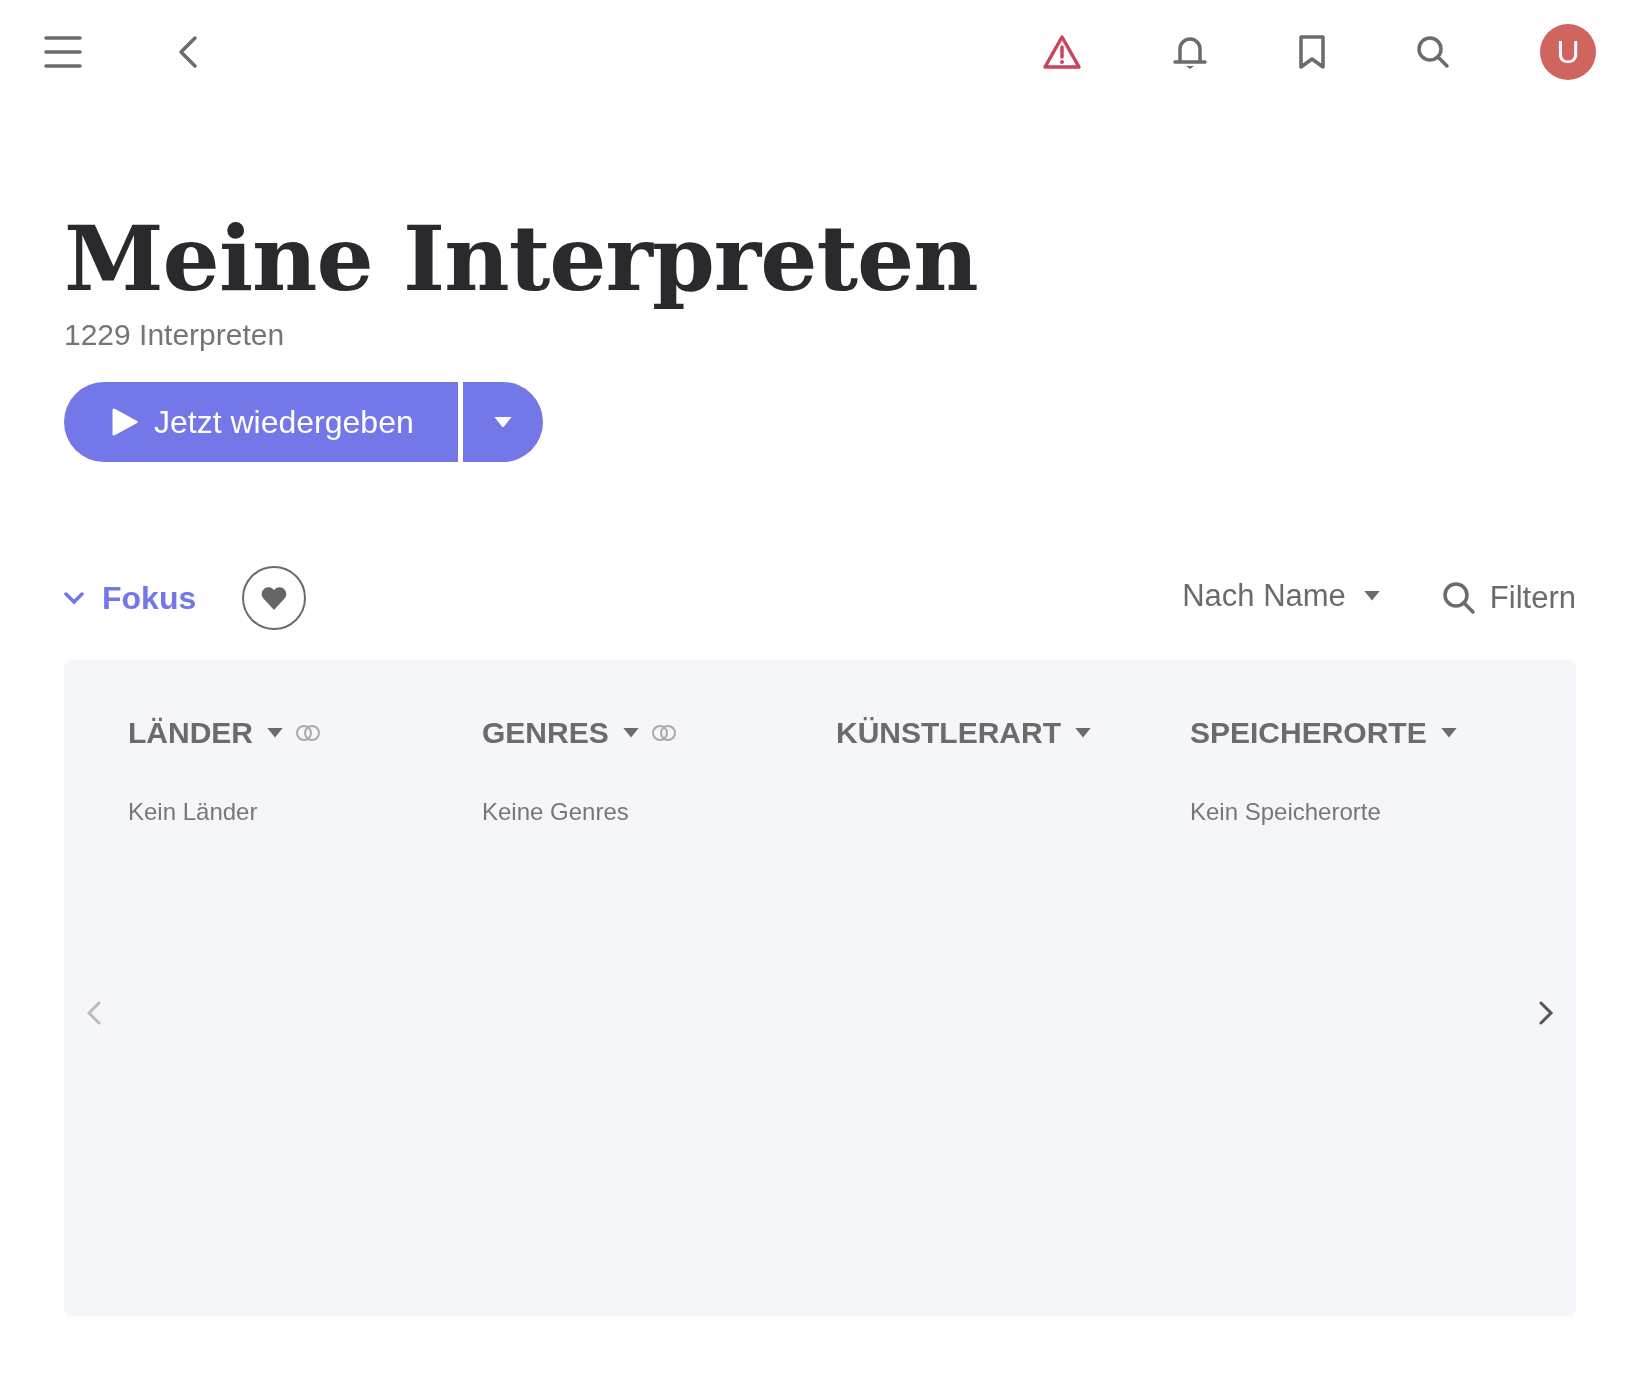  Describe the element at coordinates (63, 52) in the screenshot. I see `menu-button` at that location.